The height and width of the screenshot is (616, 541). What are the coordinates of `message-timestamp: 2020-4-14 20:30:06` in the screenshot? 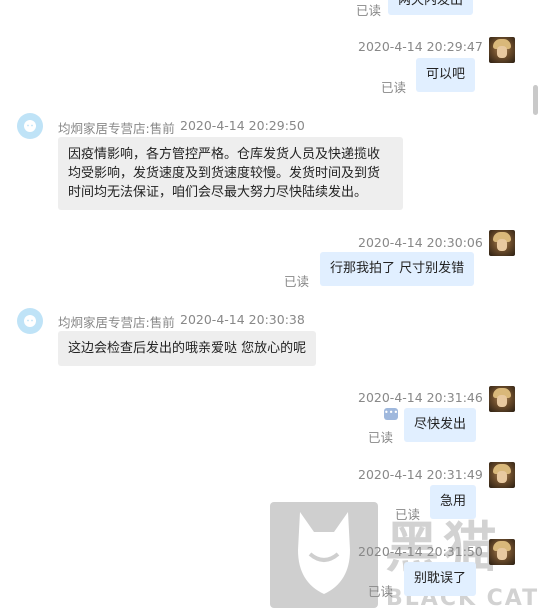 It's located at (420, 242).